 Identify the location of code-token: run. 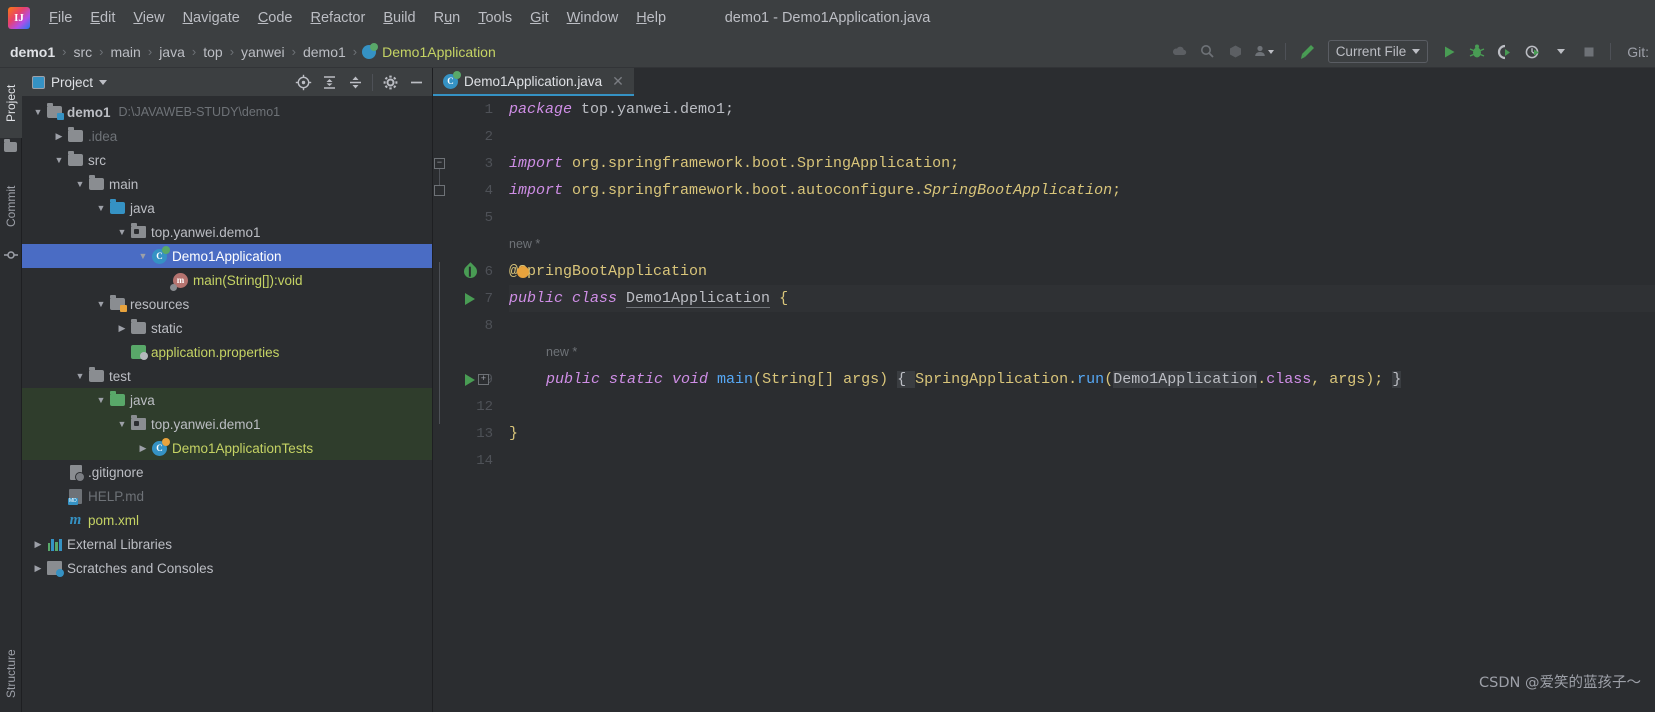
(1091, 379).